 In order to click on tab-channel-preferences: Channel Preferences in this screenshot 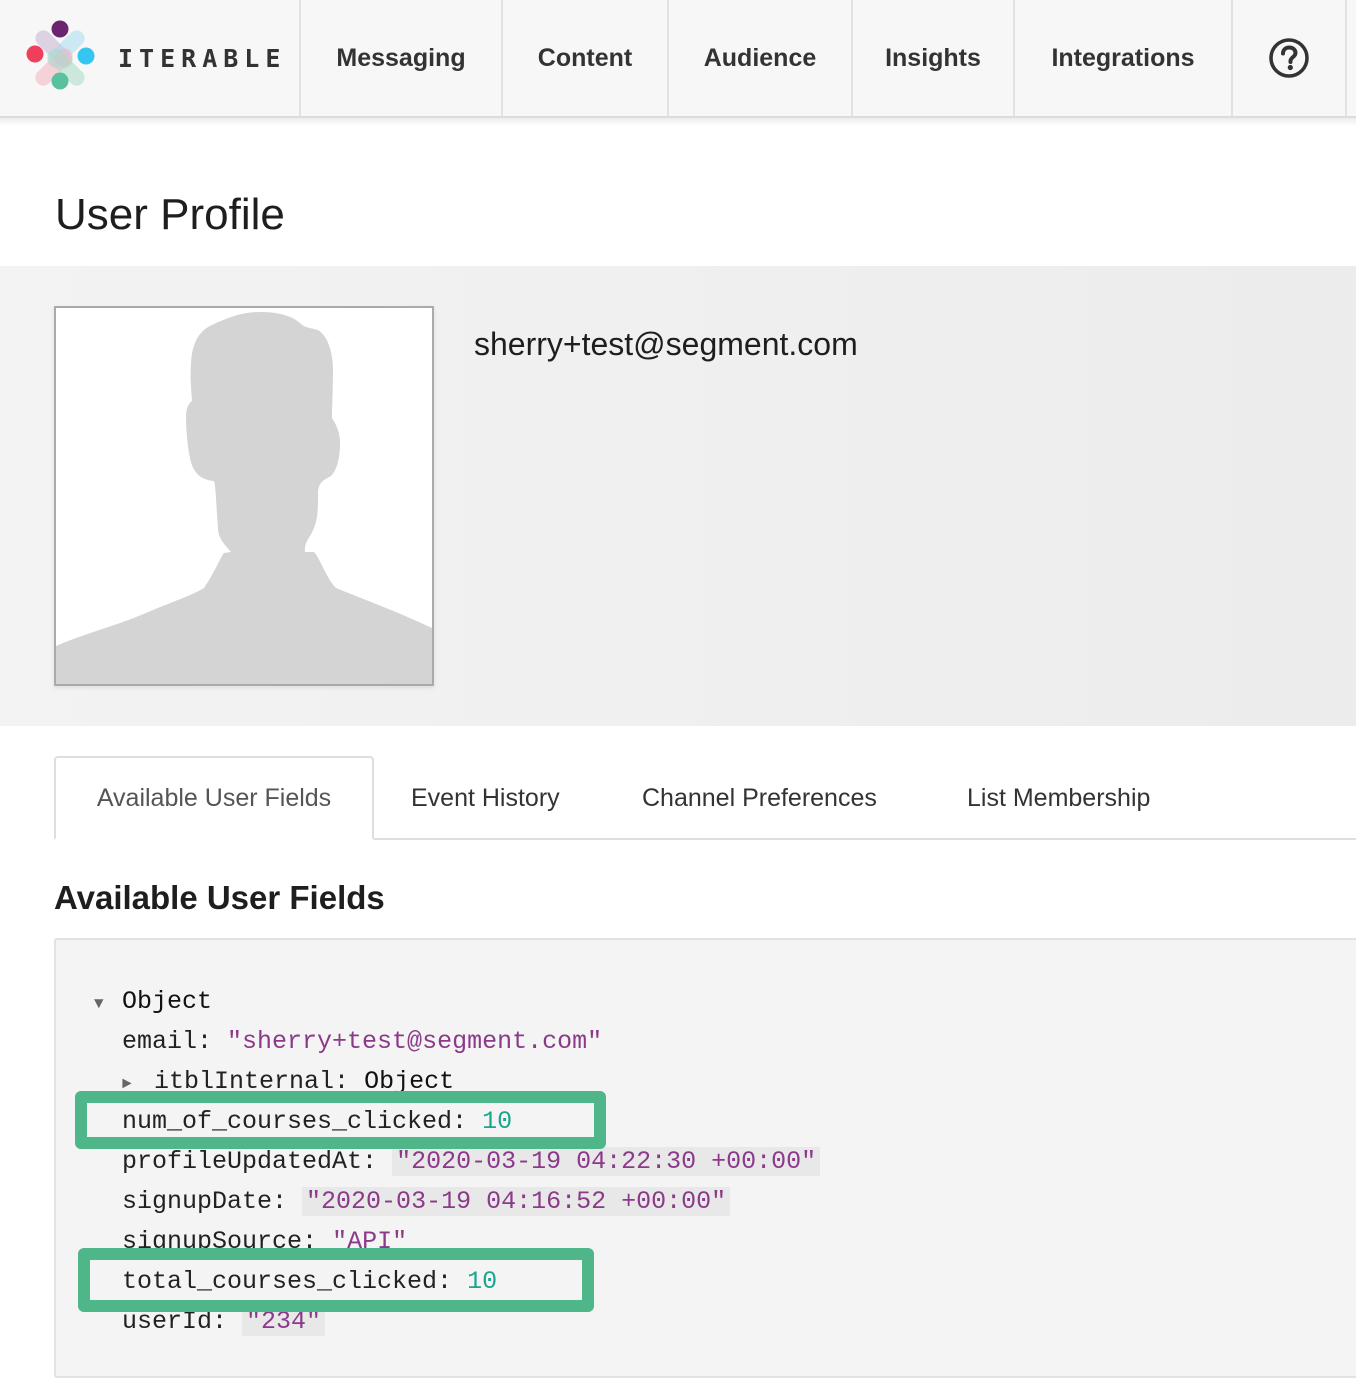, I will do `click(759, 798)`.